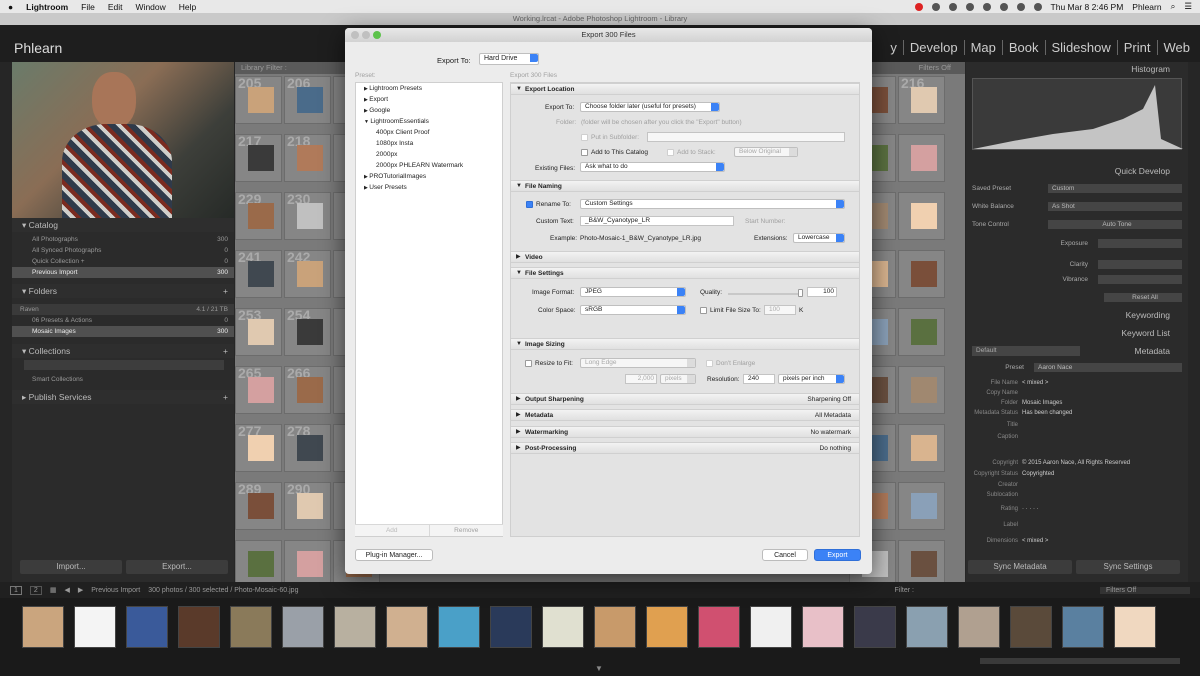 This screenshot has width=1200, height=676. Describe the element at coordinates (918, 6) in the screenshot. I see `record-icon` at that location.